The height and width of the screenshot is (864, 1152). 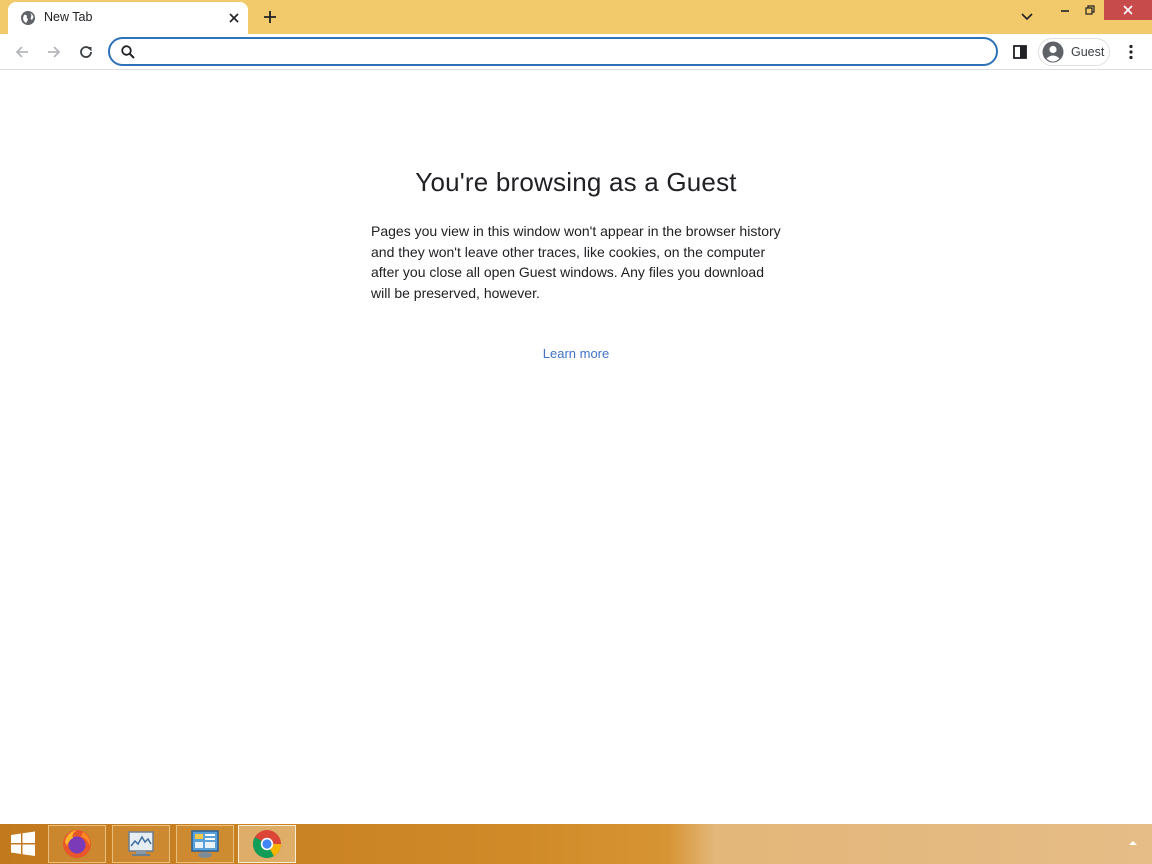 I want to click on minimize-button, so click(x=1065, y=10).